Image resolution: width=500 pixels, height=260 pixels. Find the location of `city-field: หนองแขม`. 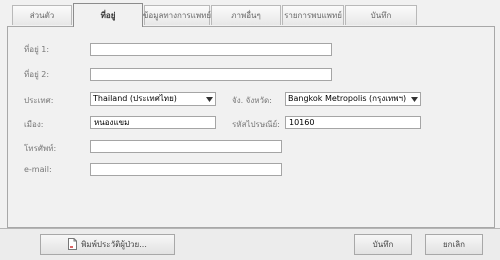

city-field: หนองแขม is located at coordinates (153, 122).